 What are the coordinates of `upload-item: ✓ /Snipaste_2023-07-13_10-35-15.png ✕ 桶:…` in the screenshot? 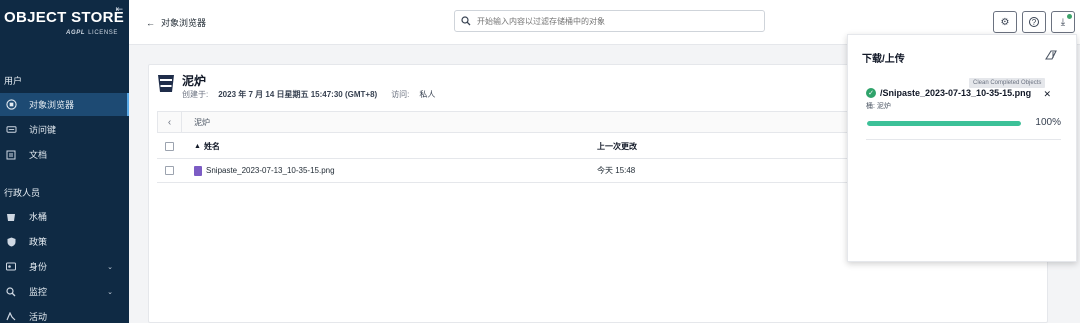 It's located at (963, 108).